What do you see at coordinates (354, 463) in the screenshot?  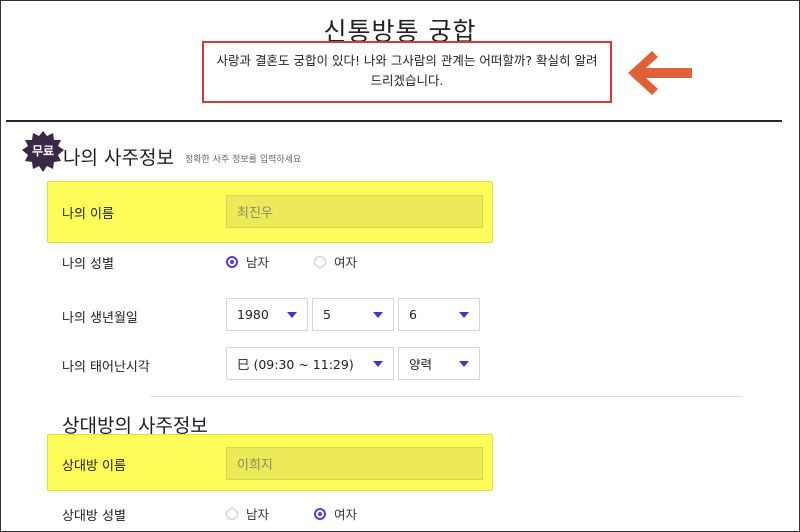 I see `partner-name-input: 이희지` at bounding box center [354, 463].